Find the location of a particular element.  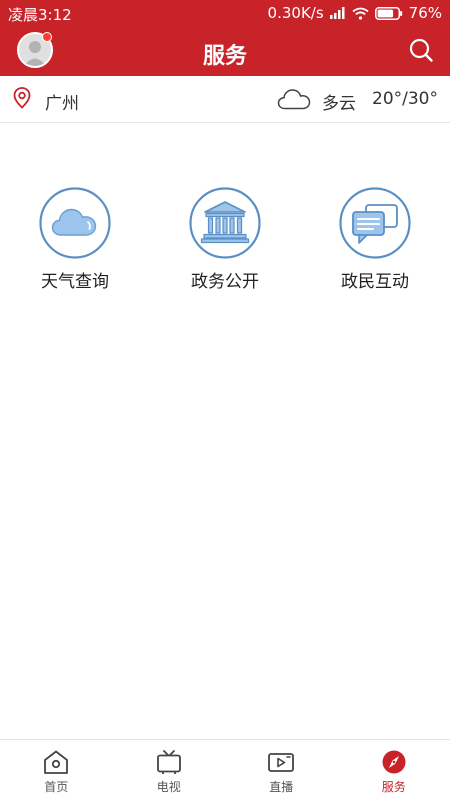

live-video-icon is located at coordinates (281, 762).